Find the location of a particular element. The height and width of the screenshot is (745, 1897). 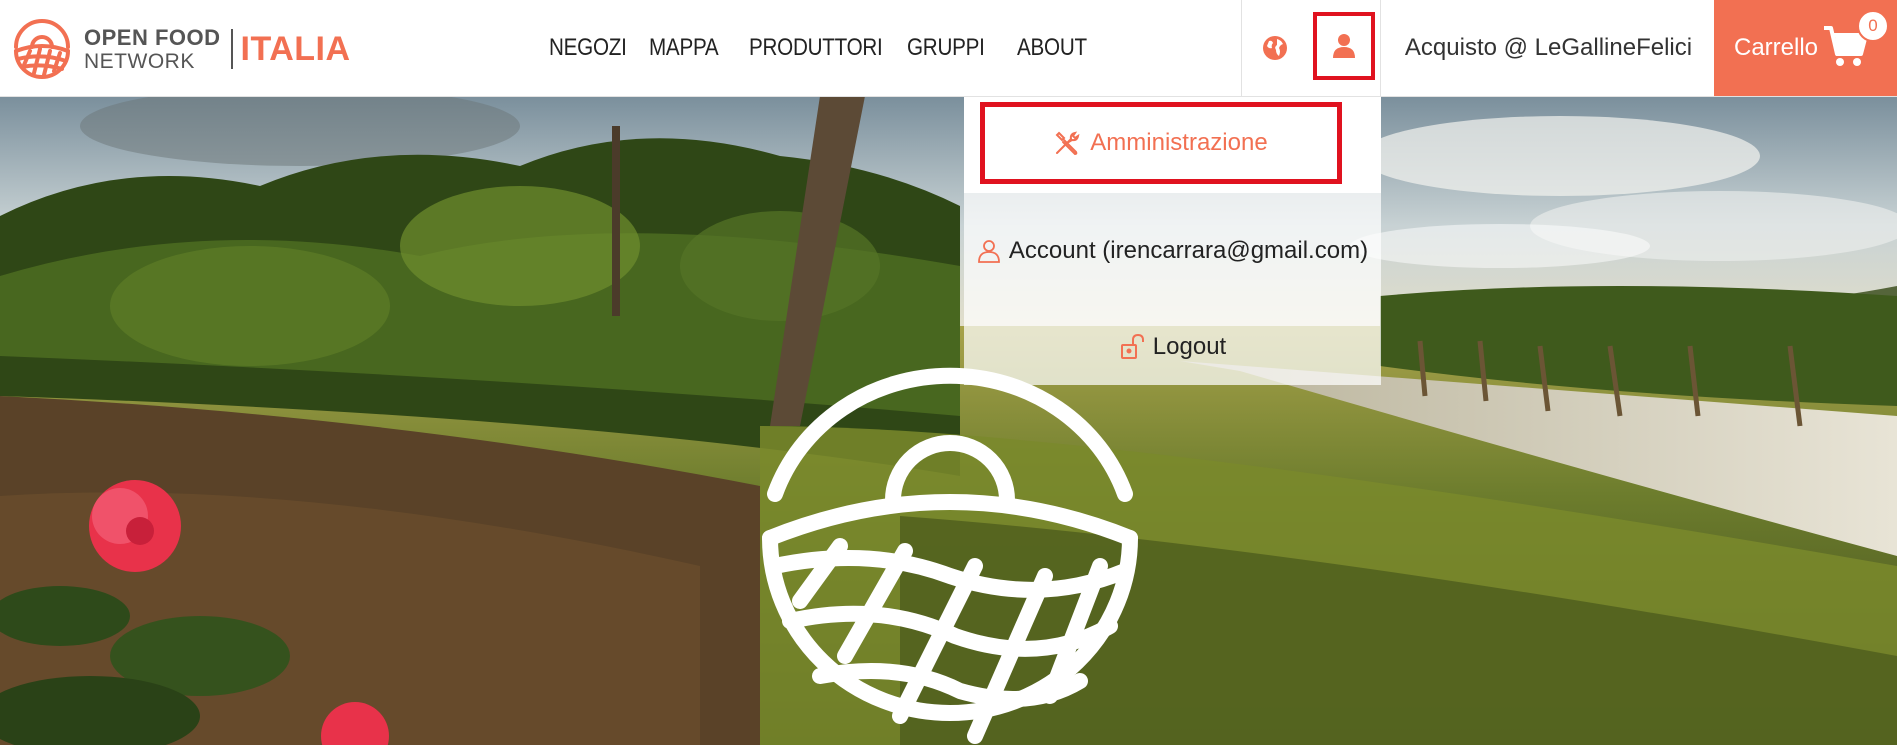

main-nav: NEGOZI MAPPA PRODUTTORI GRUPPI ABOUT is located at coordinates (830, 48).